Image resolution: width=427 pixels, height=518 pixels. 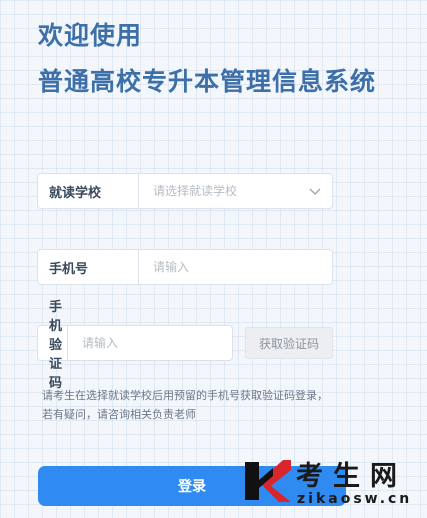 I want to click on chevron-down-icon, so click(x=315, y=191).